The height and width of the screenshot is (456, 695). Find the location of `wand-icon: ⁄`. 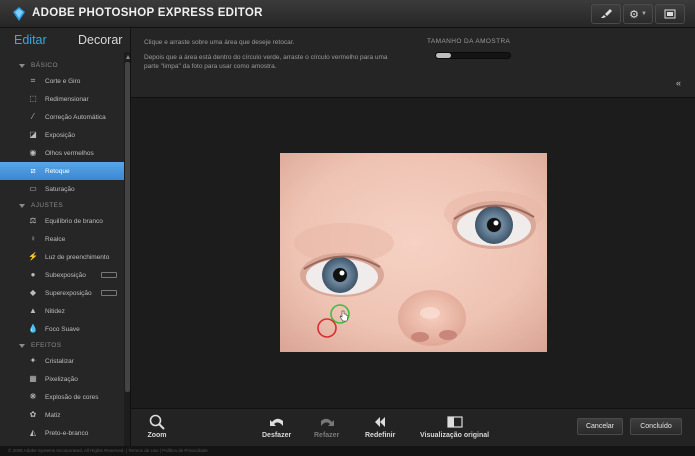

wand-icon: ⁄ is located at coordinates (33, 116).